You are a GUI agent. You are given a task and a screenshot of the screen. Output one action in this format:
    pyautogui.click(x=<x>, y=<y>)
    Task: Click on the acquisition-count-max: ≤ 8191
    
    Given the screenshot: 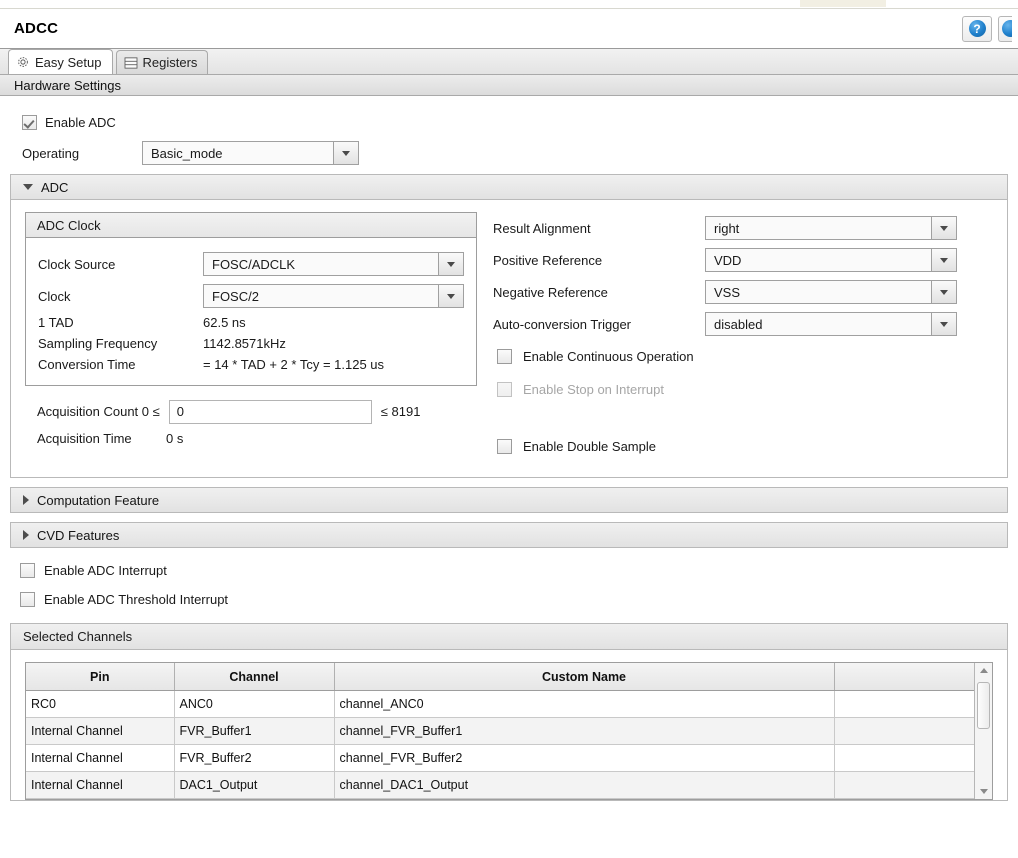 What is the action you would take?
    pyautogui.click(x=400, y=411)
    